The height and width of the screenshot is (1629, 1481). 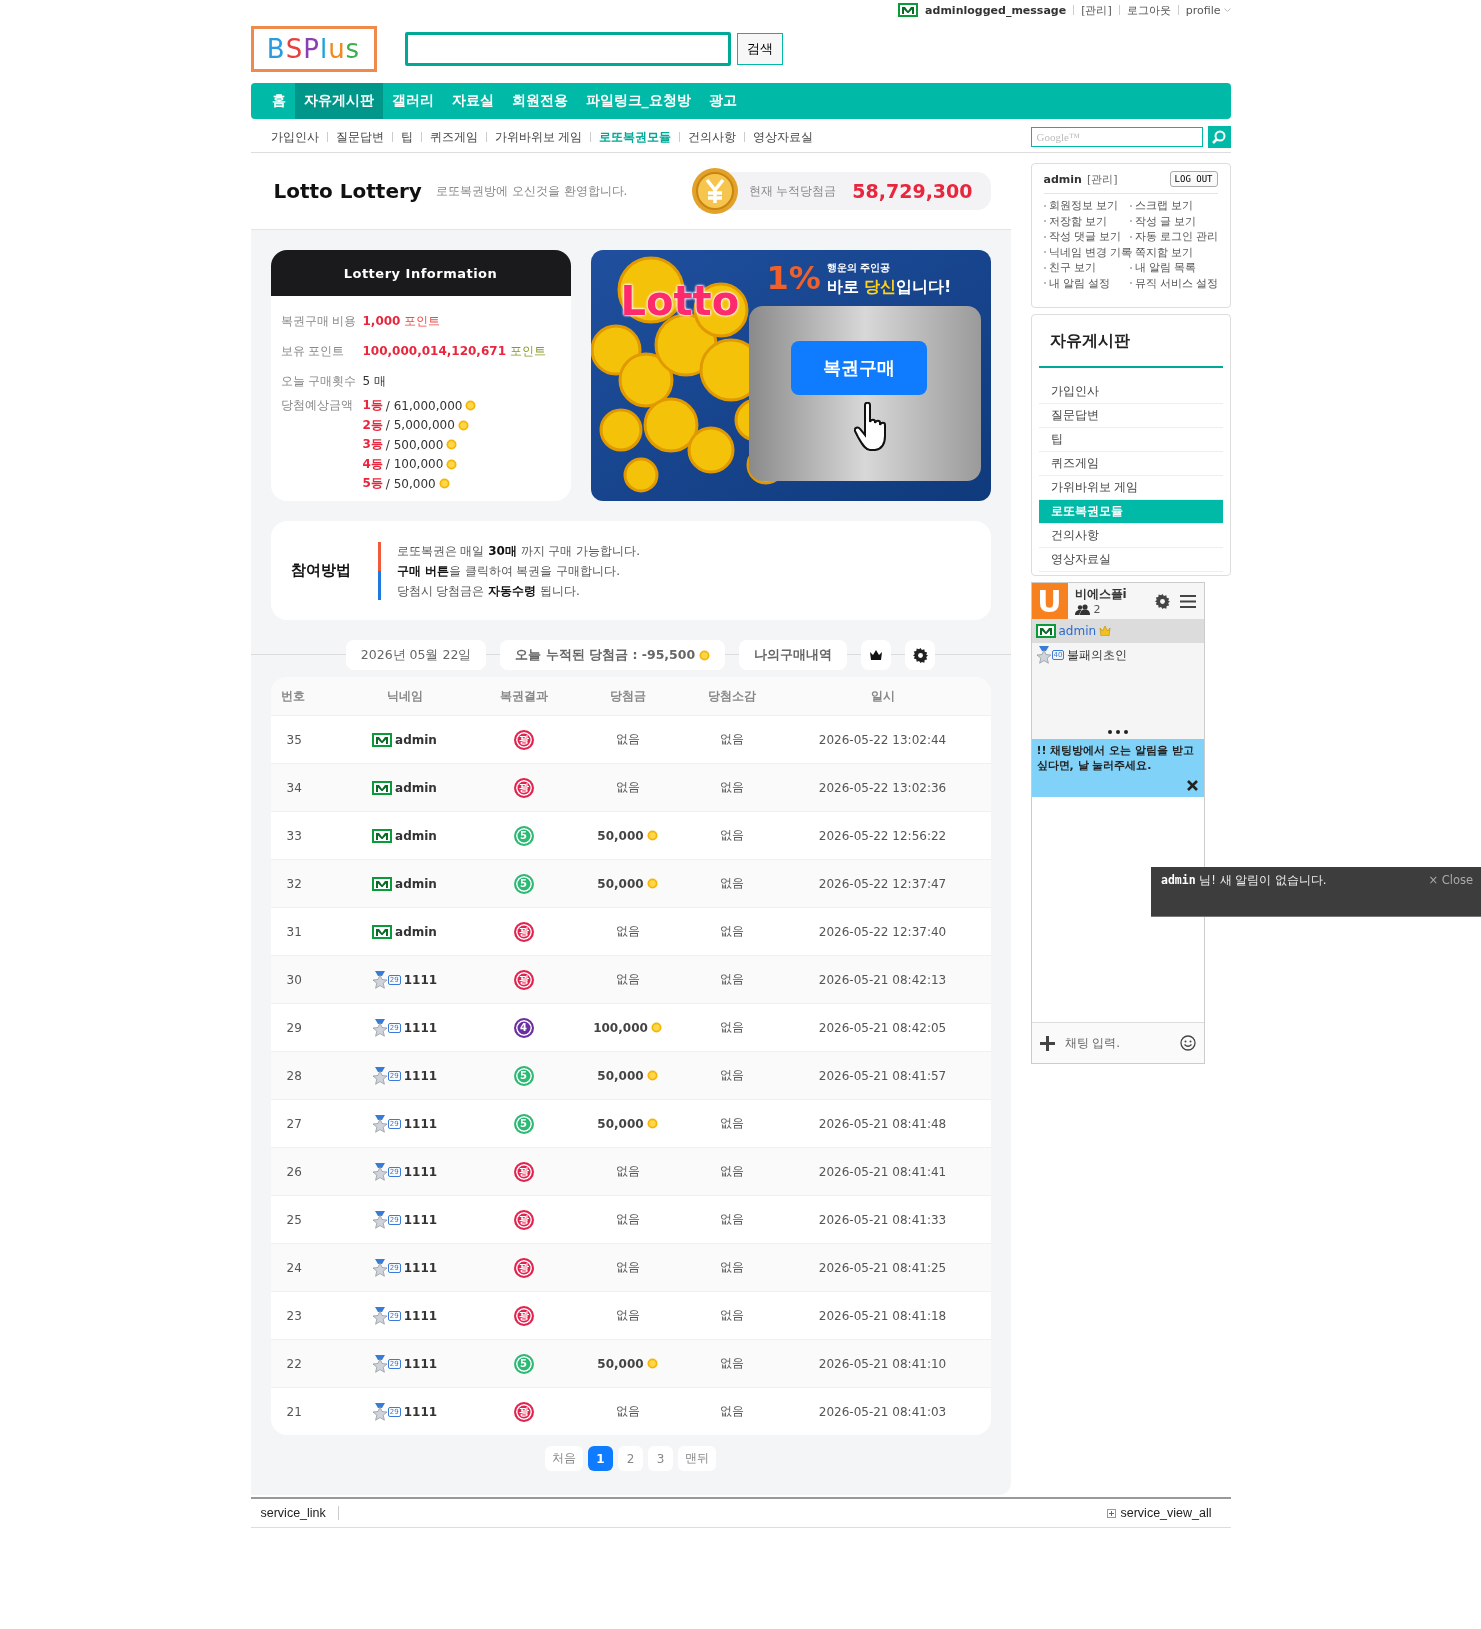 I want to click on subnav-link: 퀴즈게임, so click(x=453, y=137).